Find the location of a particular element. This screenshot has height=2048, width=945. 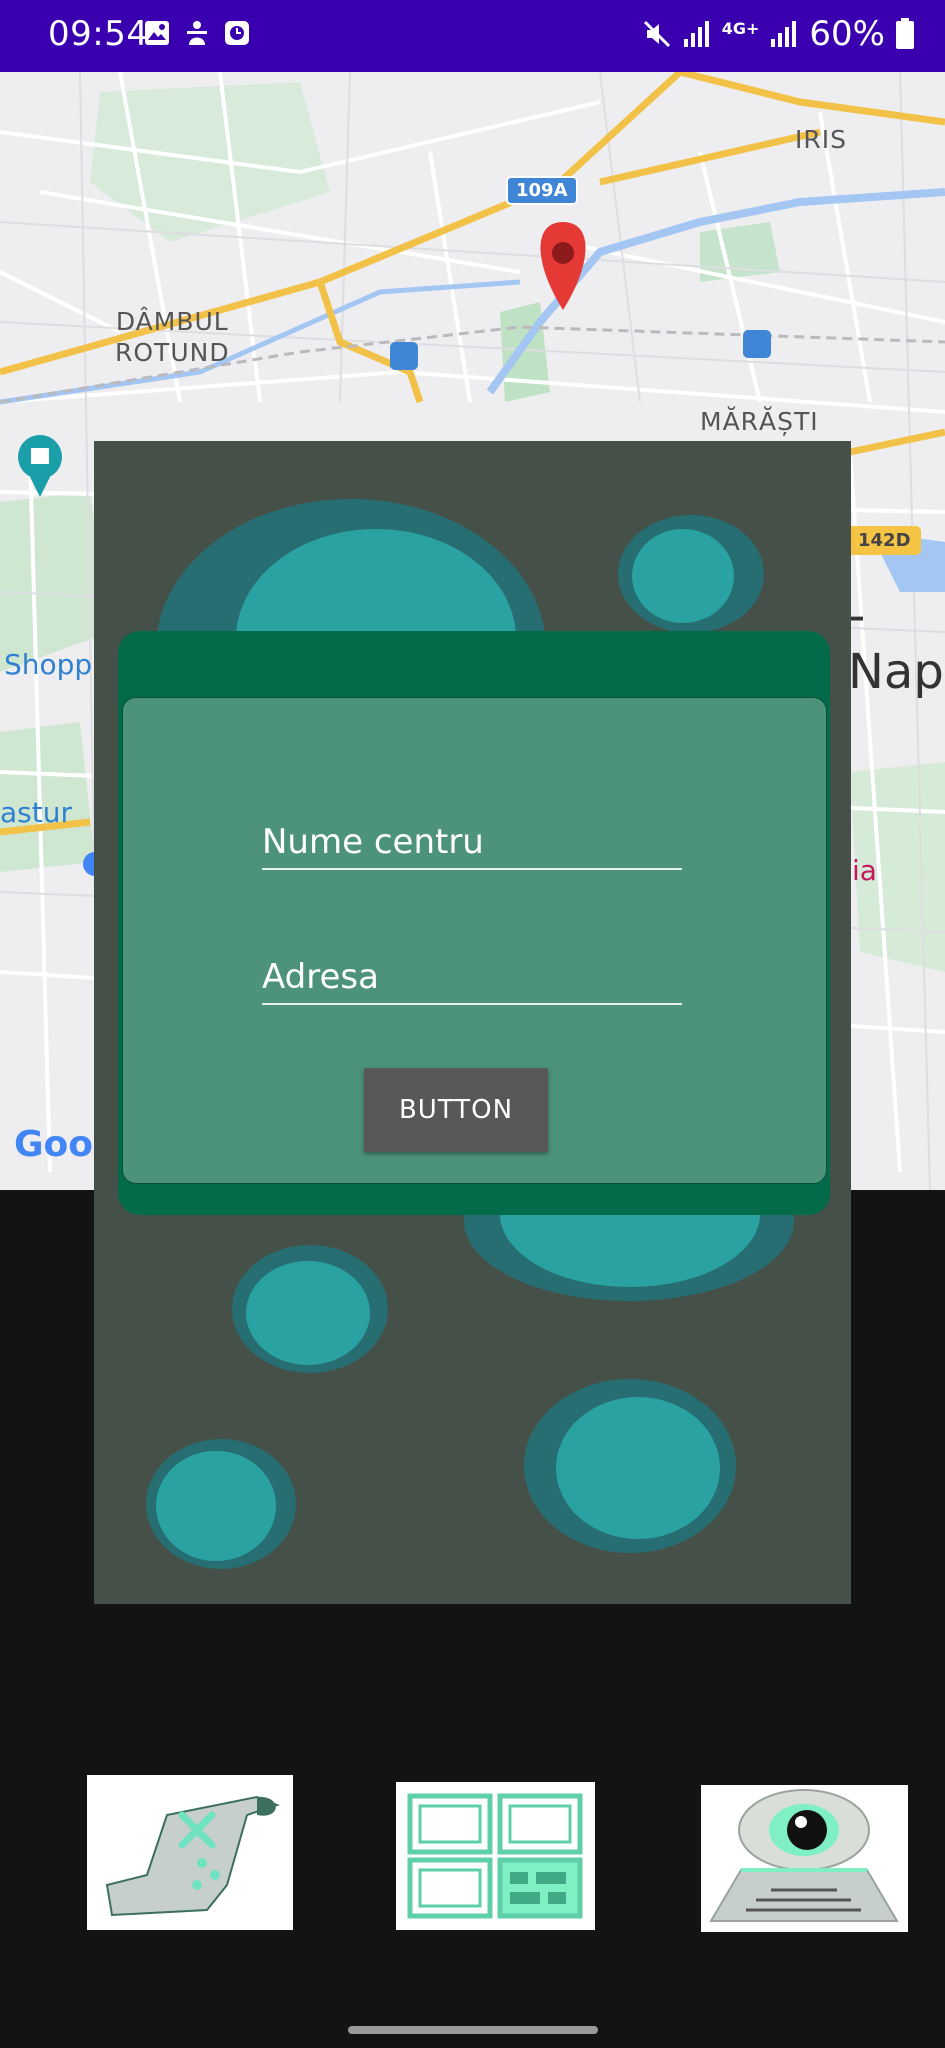

nav-map-button is located at coordinates (190, 1852).